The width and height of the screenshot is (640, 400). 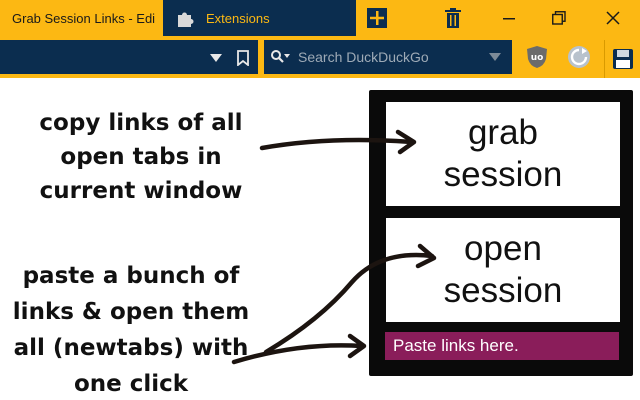 I want to click on button-label: open, so click(x=503, y=248).